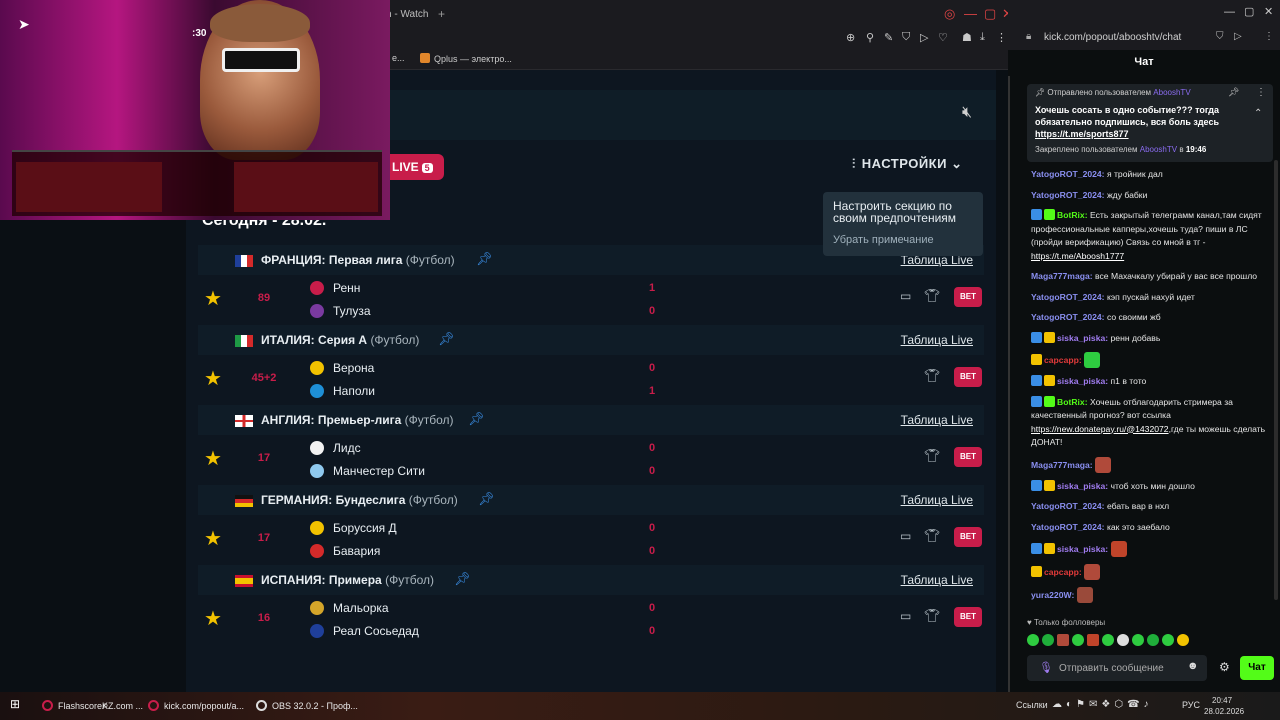 Image resolution: width=1280 pixels, height=720 pixels. What do you see at coordinates (1062, 276) in the screenshot?
I see `chat-username: Maga777maga:` at bounding box center [1062, 276].